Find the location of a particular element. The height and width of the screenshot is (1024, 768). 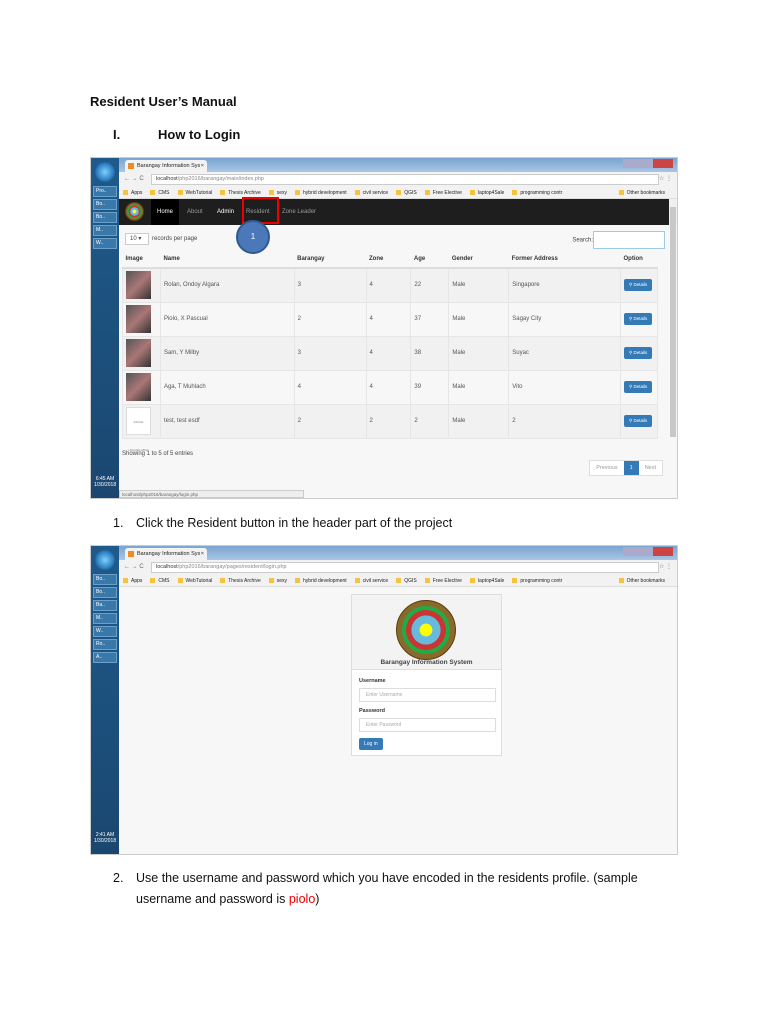

records-per-page-select: 10 ▾ is located at coordinates (137, 239).